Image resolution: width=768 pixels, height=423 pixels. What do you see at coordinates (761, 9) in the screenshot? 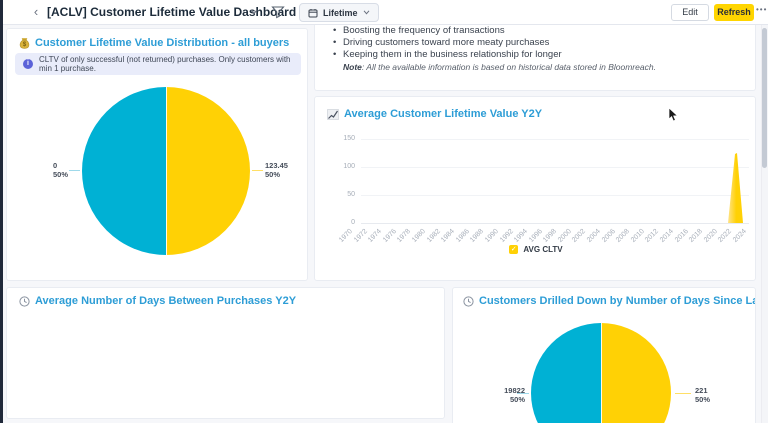
I see `more-options-button: •••` at bounding box center [761, 9].